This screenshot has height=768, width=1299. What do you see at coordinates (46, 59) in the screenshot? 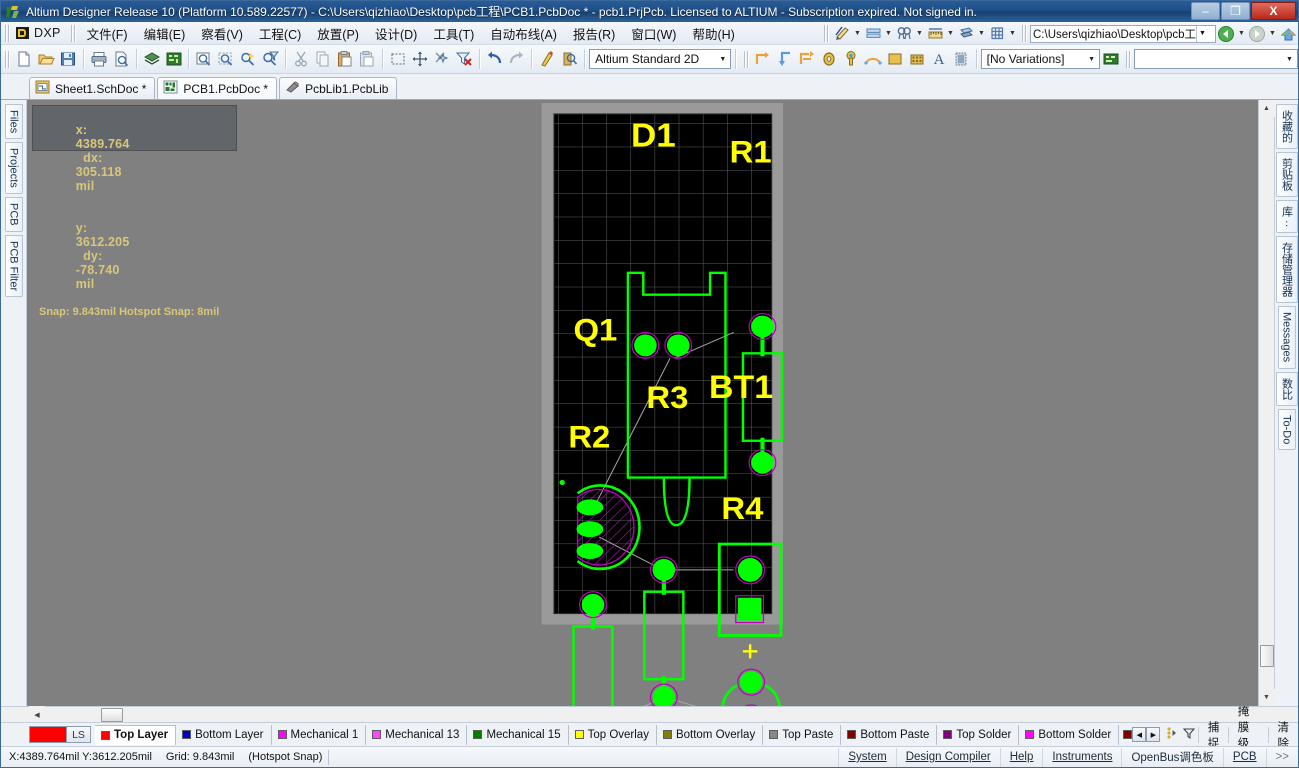
I see `open-document-icon` at bounding box center [46, 59].